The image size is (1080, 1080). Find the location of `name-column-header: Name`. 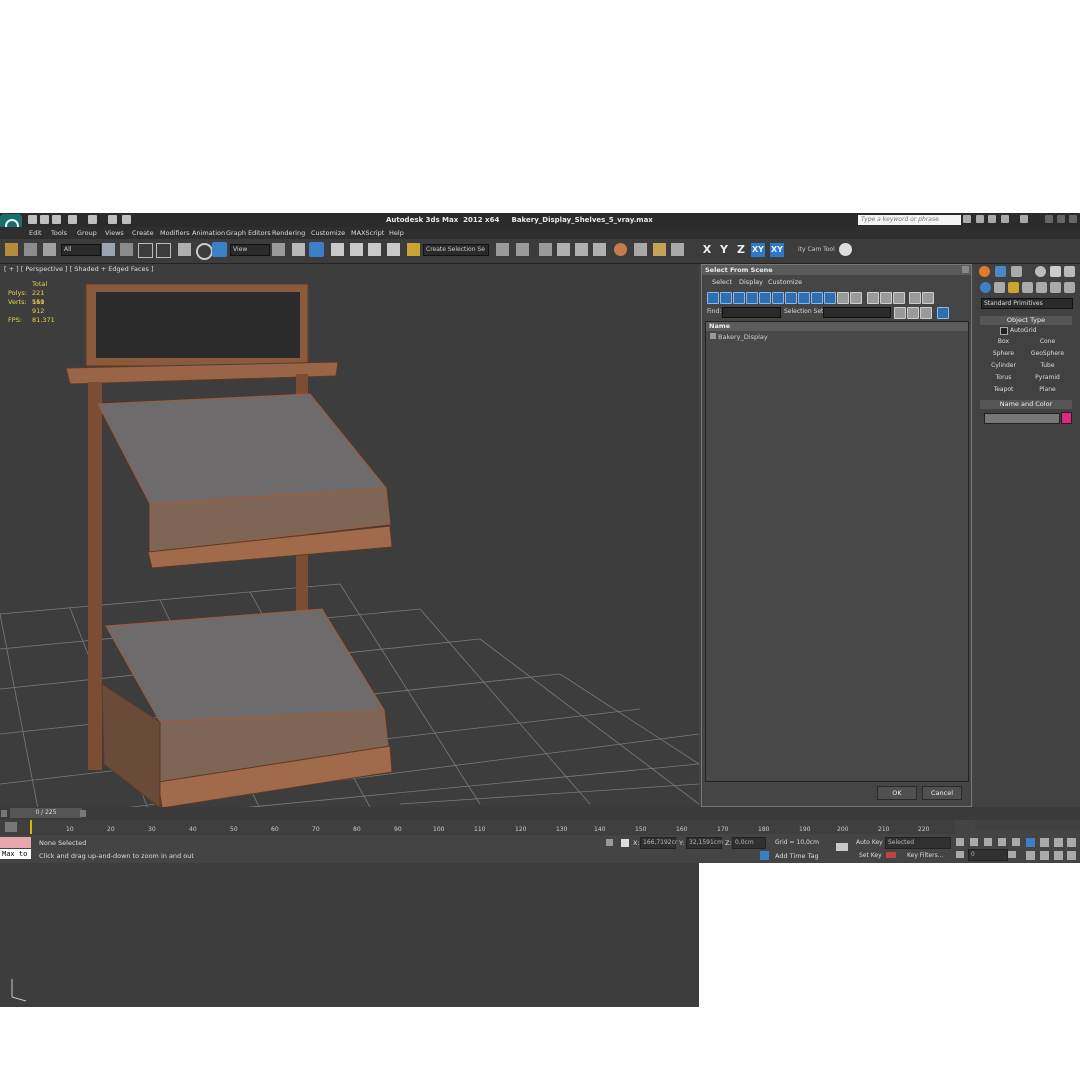

name-column-header: Name is located at coordinates (837, 326).